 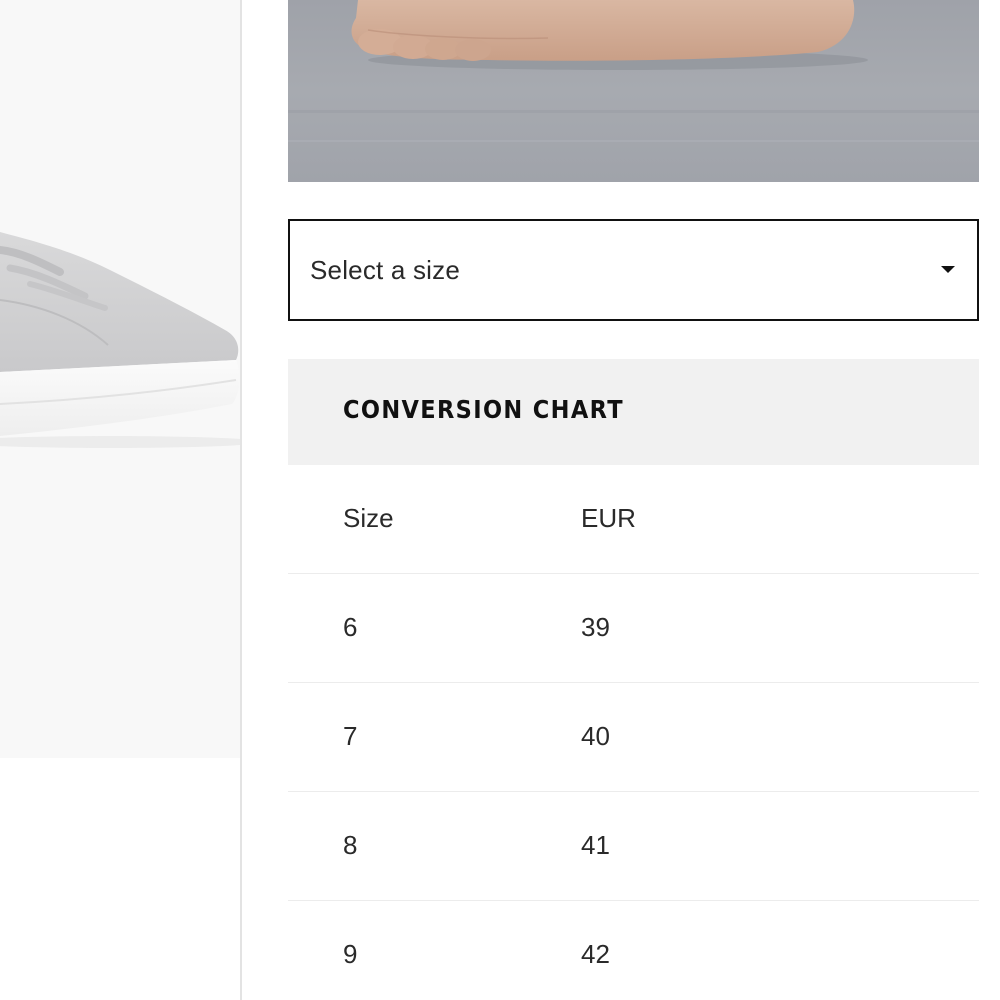 What do you see at coordinates (608, 518) in the screenshot?
I see `column-header-eur: EUR` at bounding box center [608, 518].